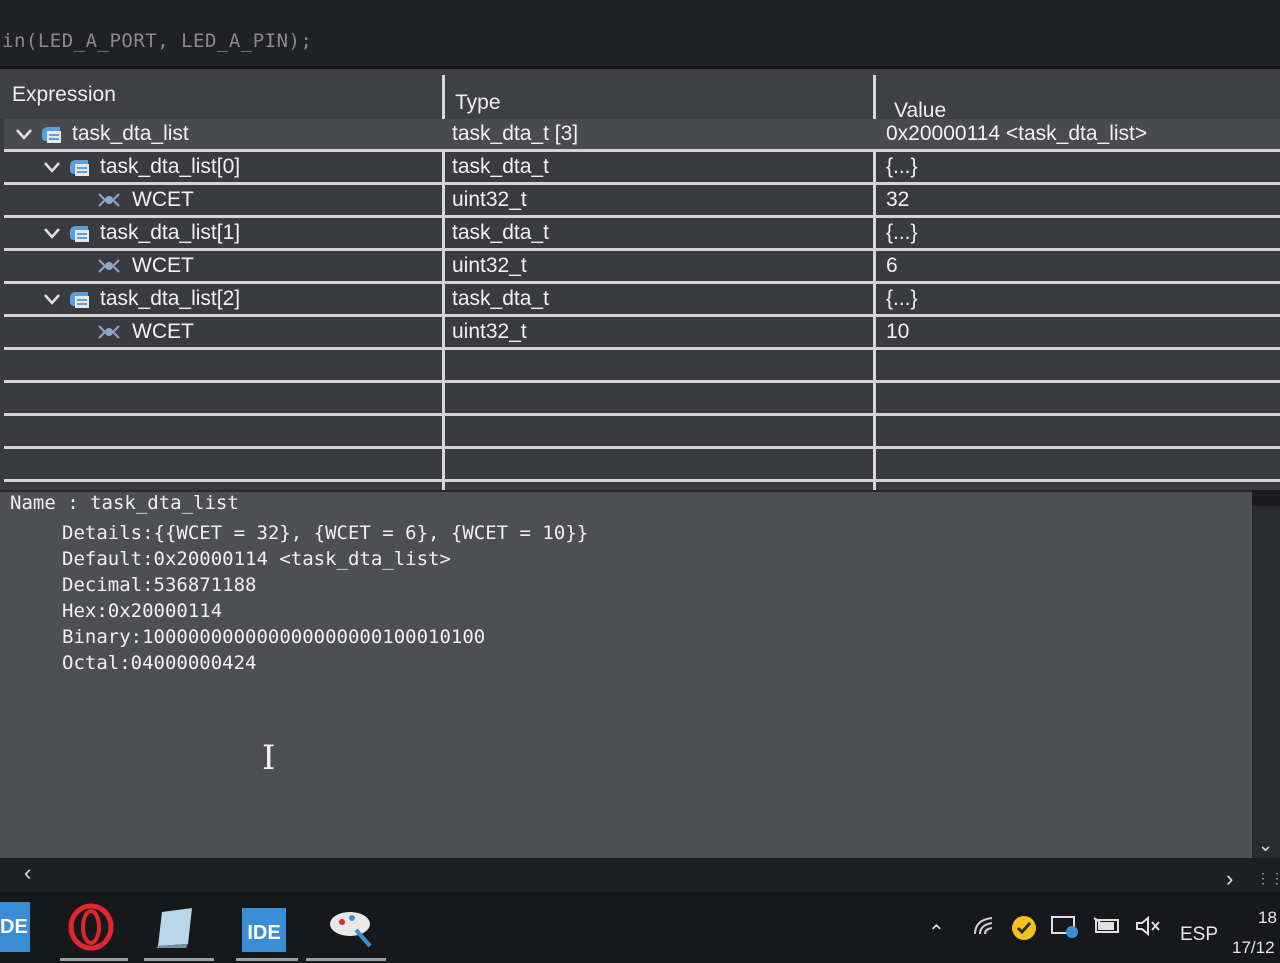  I want to click on detail-default: Default:0x20000114 <task_dta_list>, so click(256, 559).